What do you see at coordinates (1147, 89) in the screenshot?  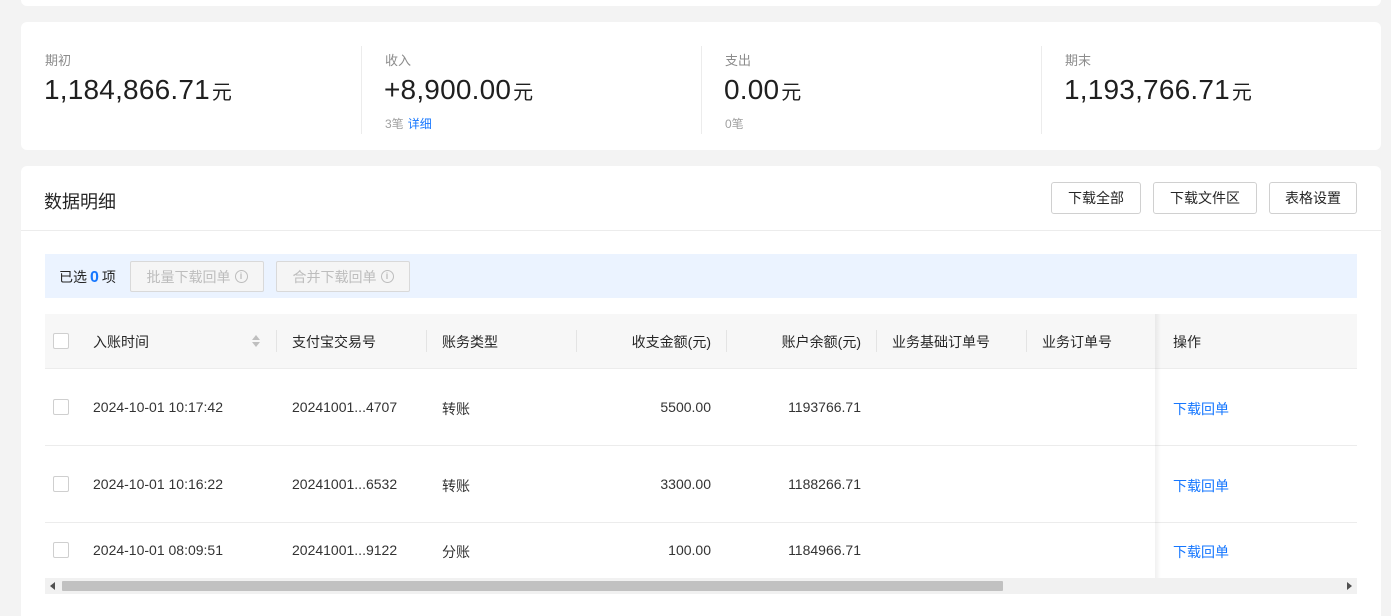 I see `stat-closing-amount: 1,193,766.71` at bounding box center [1147, 89].